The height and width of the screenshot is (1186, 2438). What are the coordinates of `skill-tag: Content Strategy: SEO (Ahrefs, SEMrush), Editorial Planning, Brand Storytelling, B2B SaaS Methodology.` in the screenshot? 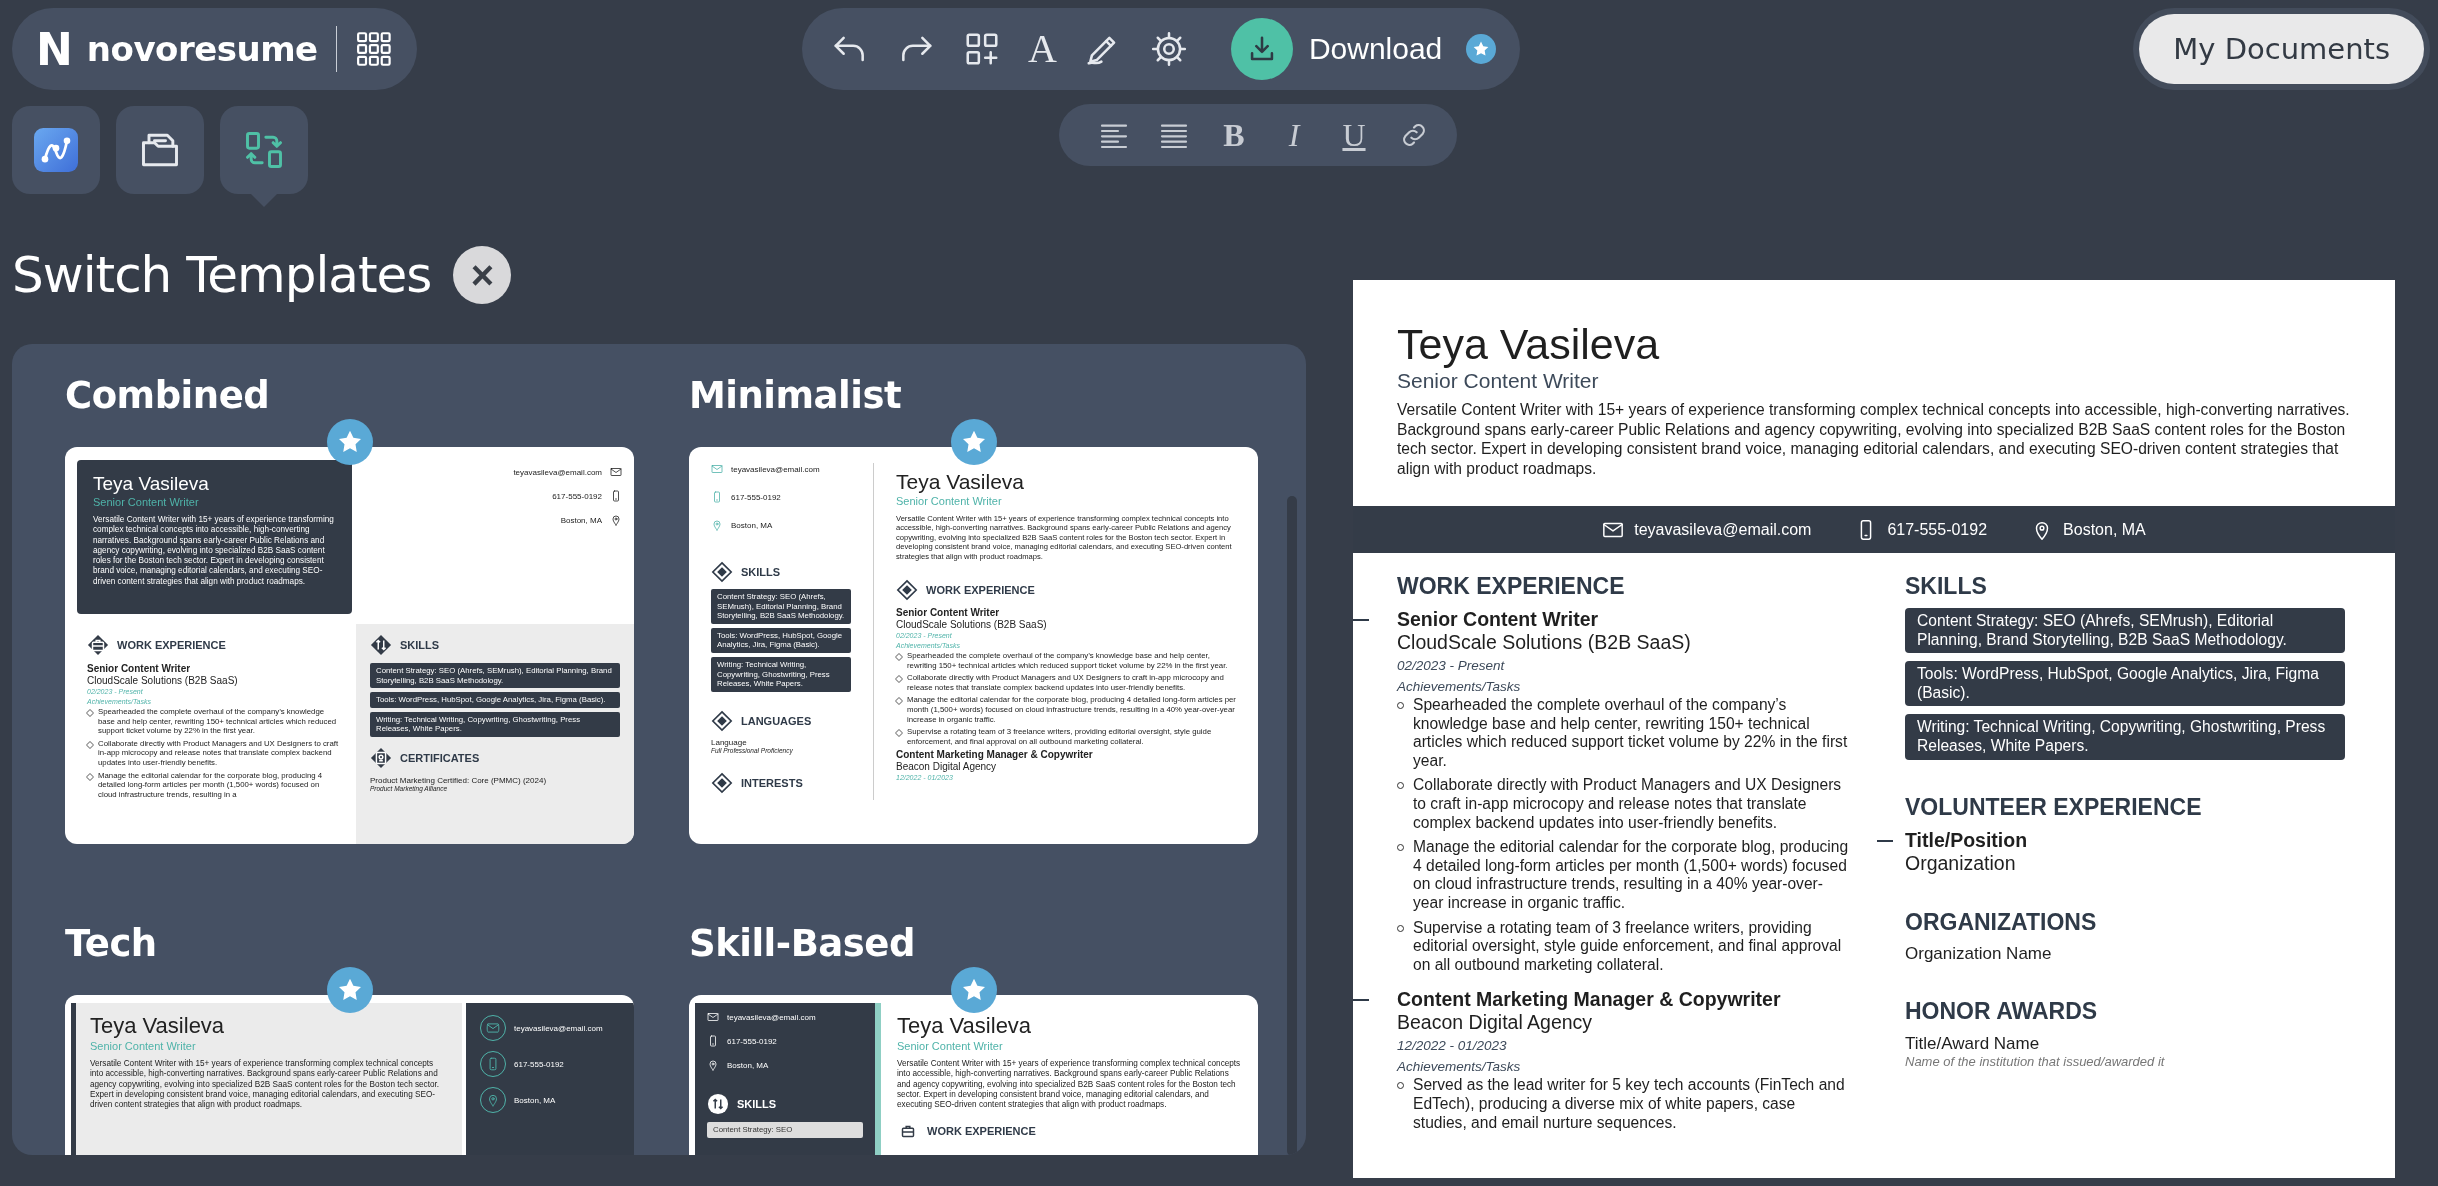 It's located at (2125, 631).